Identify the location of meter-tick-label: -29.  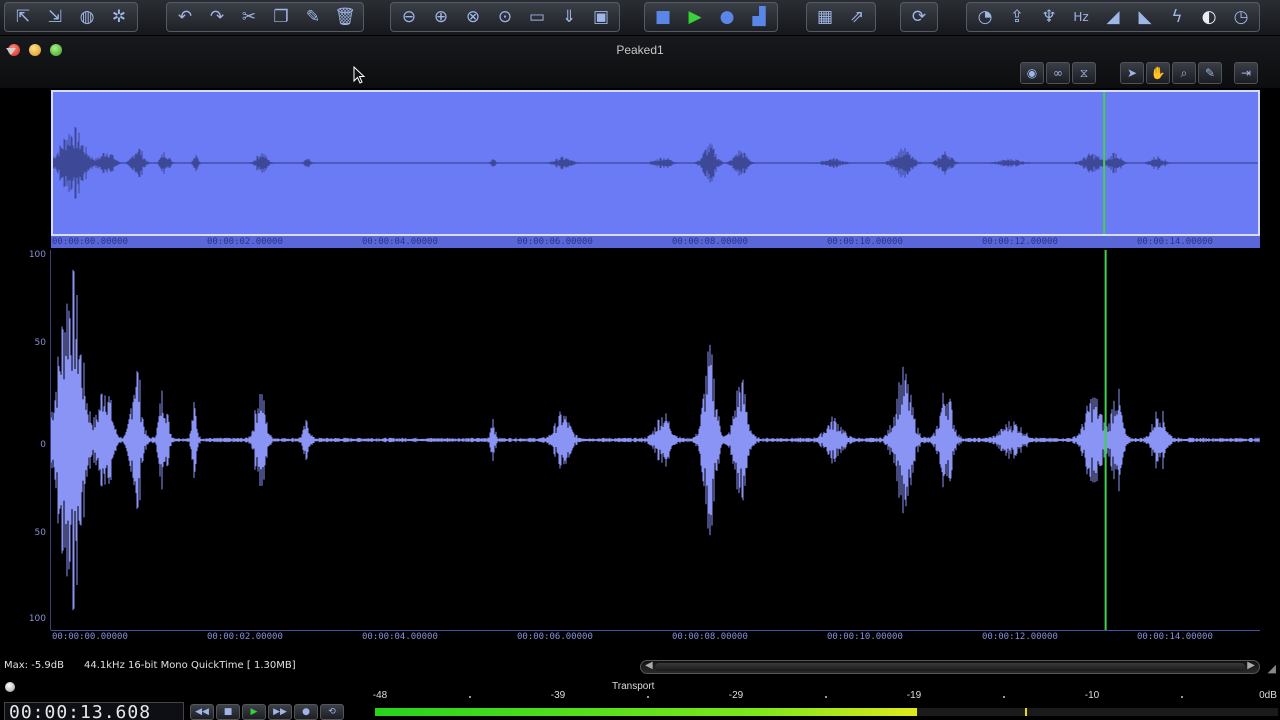
(736, 695).